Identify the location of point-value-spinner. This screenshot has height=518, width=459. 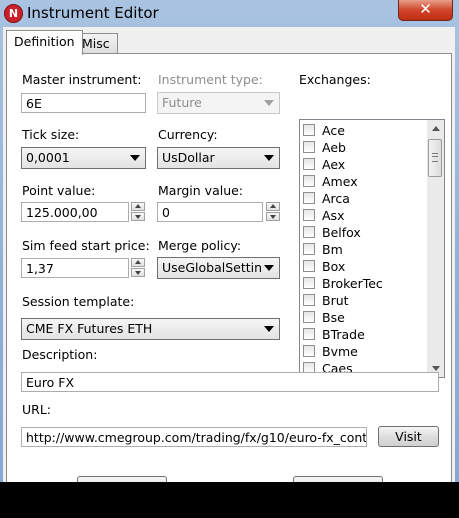
(138, 212).